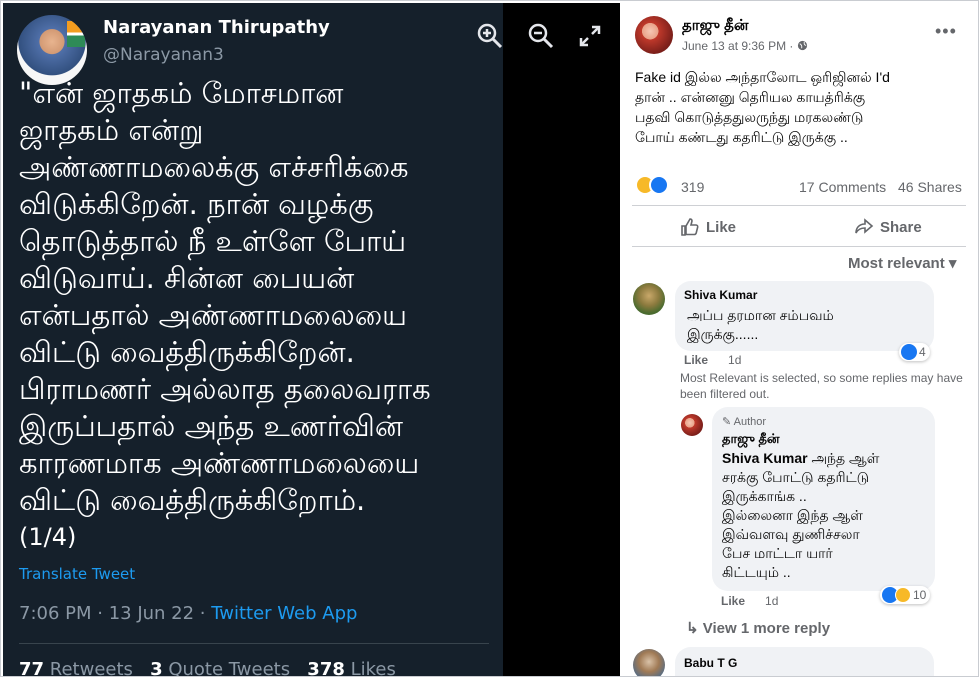 This screenshot has width=979, height=677. What do you see at coordinates (920, 595) in the screenshot?
I see `reply-reaction-count: 10` at bounding box center [920, 595].